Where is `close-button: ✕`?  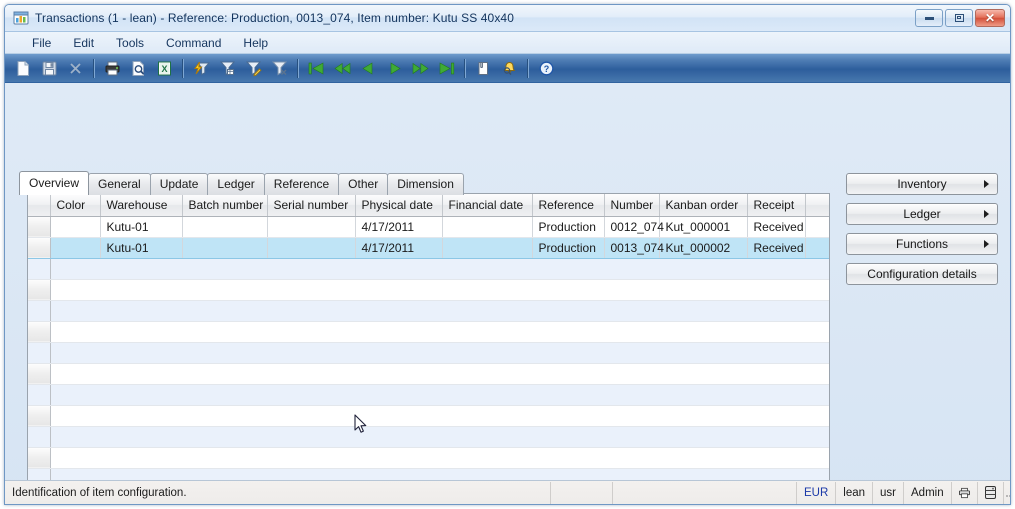 close-button: ✕ is located at coordinates (990, 18).